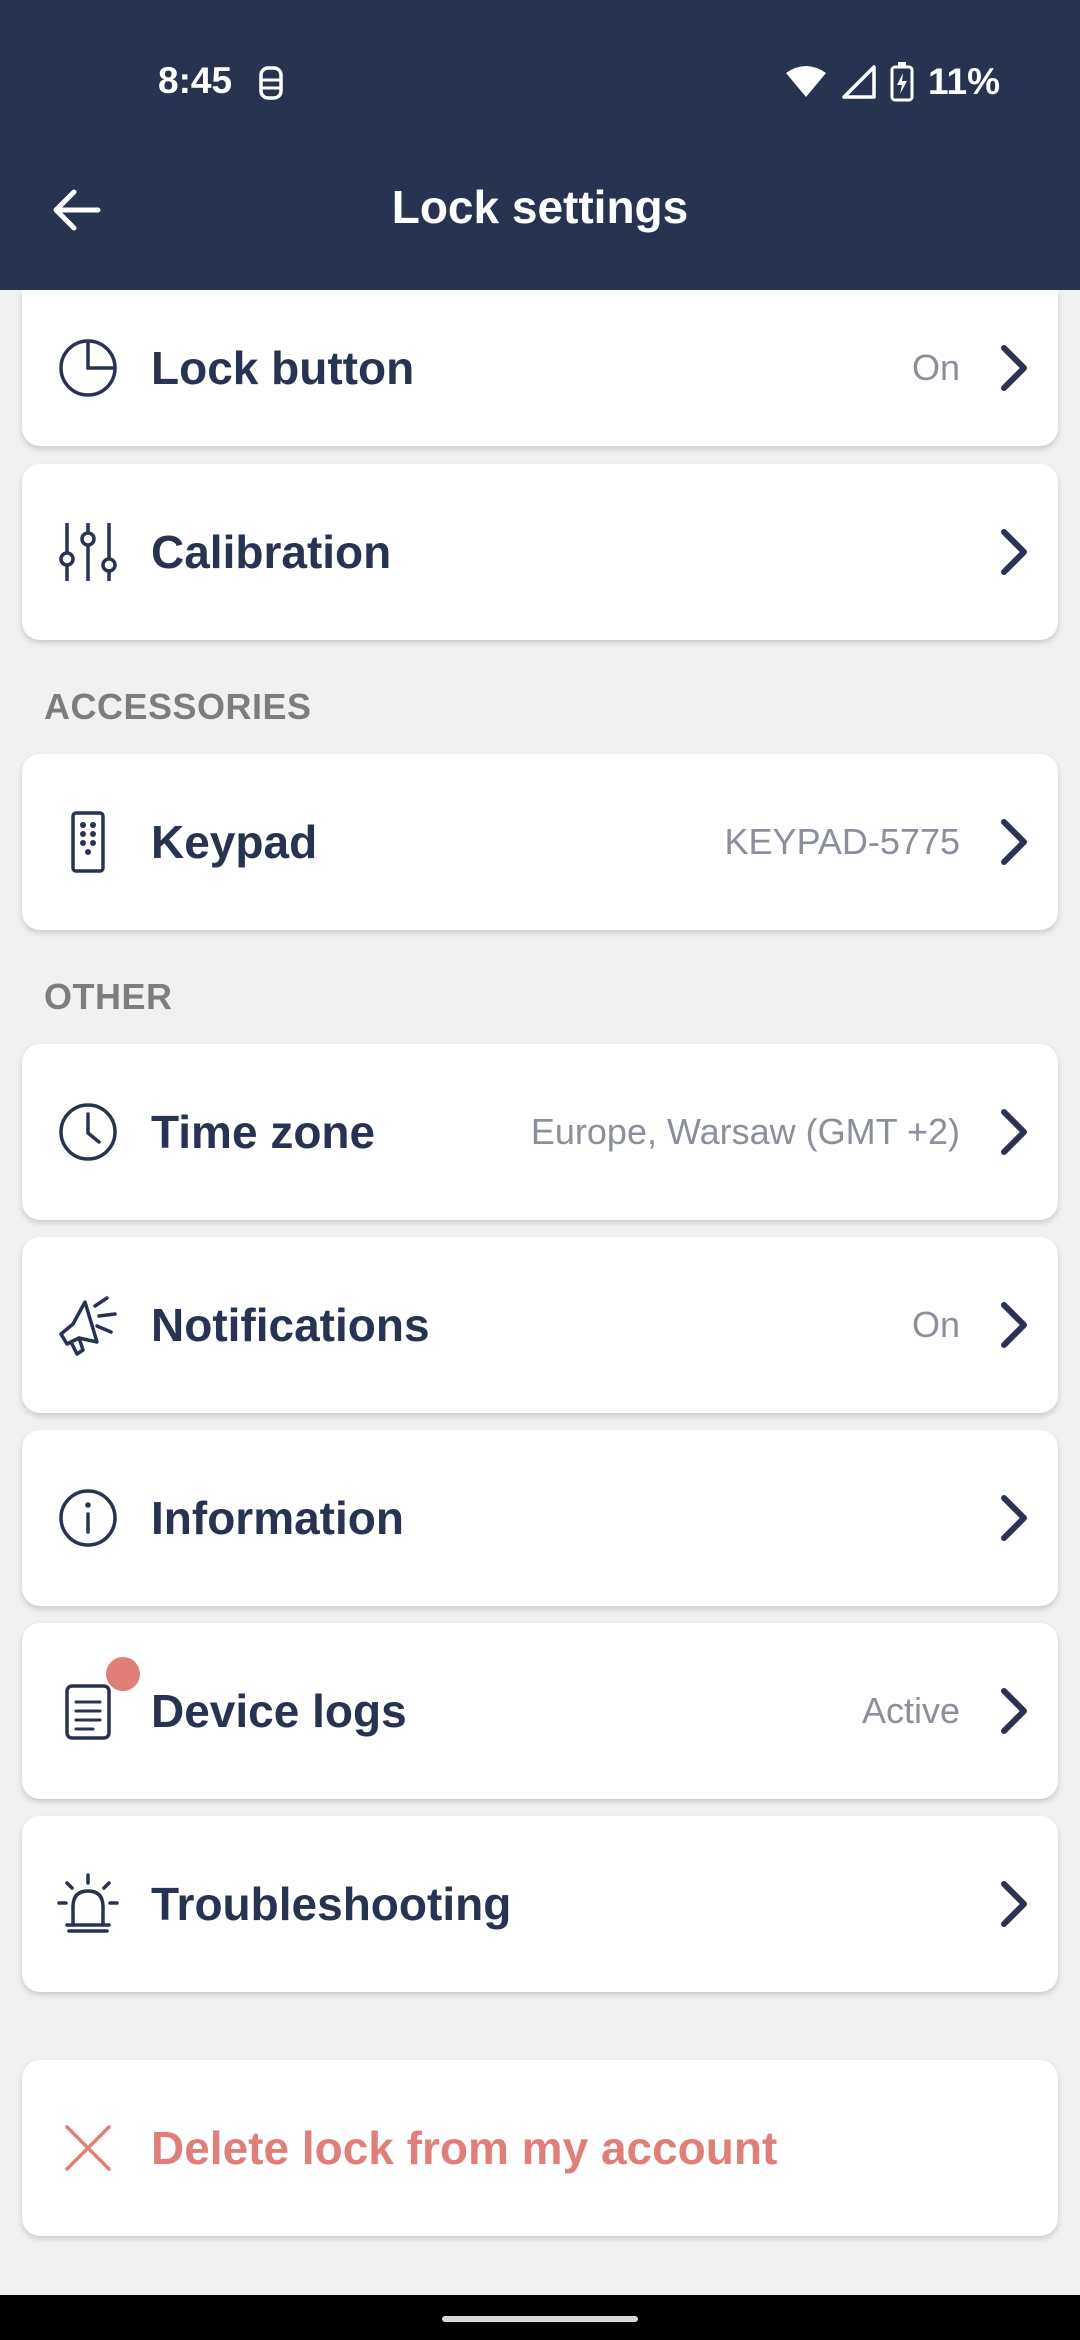 This screenshot has height=2340, width=1080. I want to click on home-gesture-handle, so click(540, 2319).